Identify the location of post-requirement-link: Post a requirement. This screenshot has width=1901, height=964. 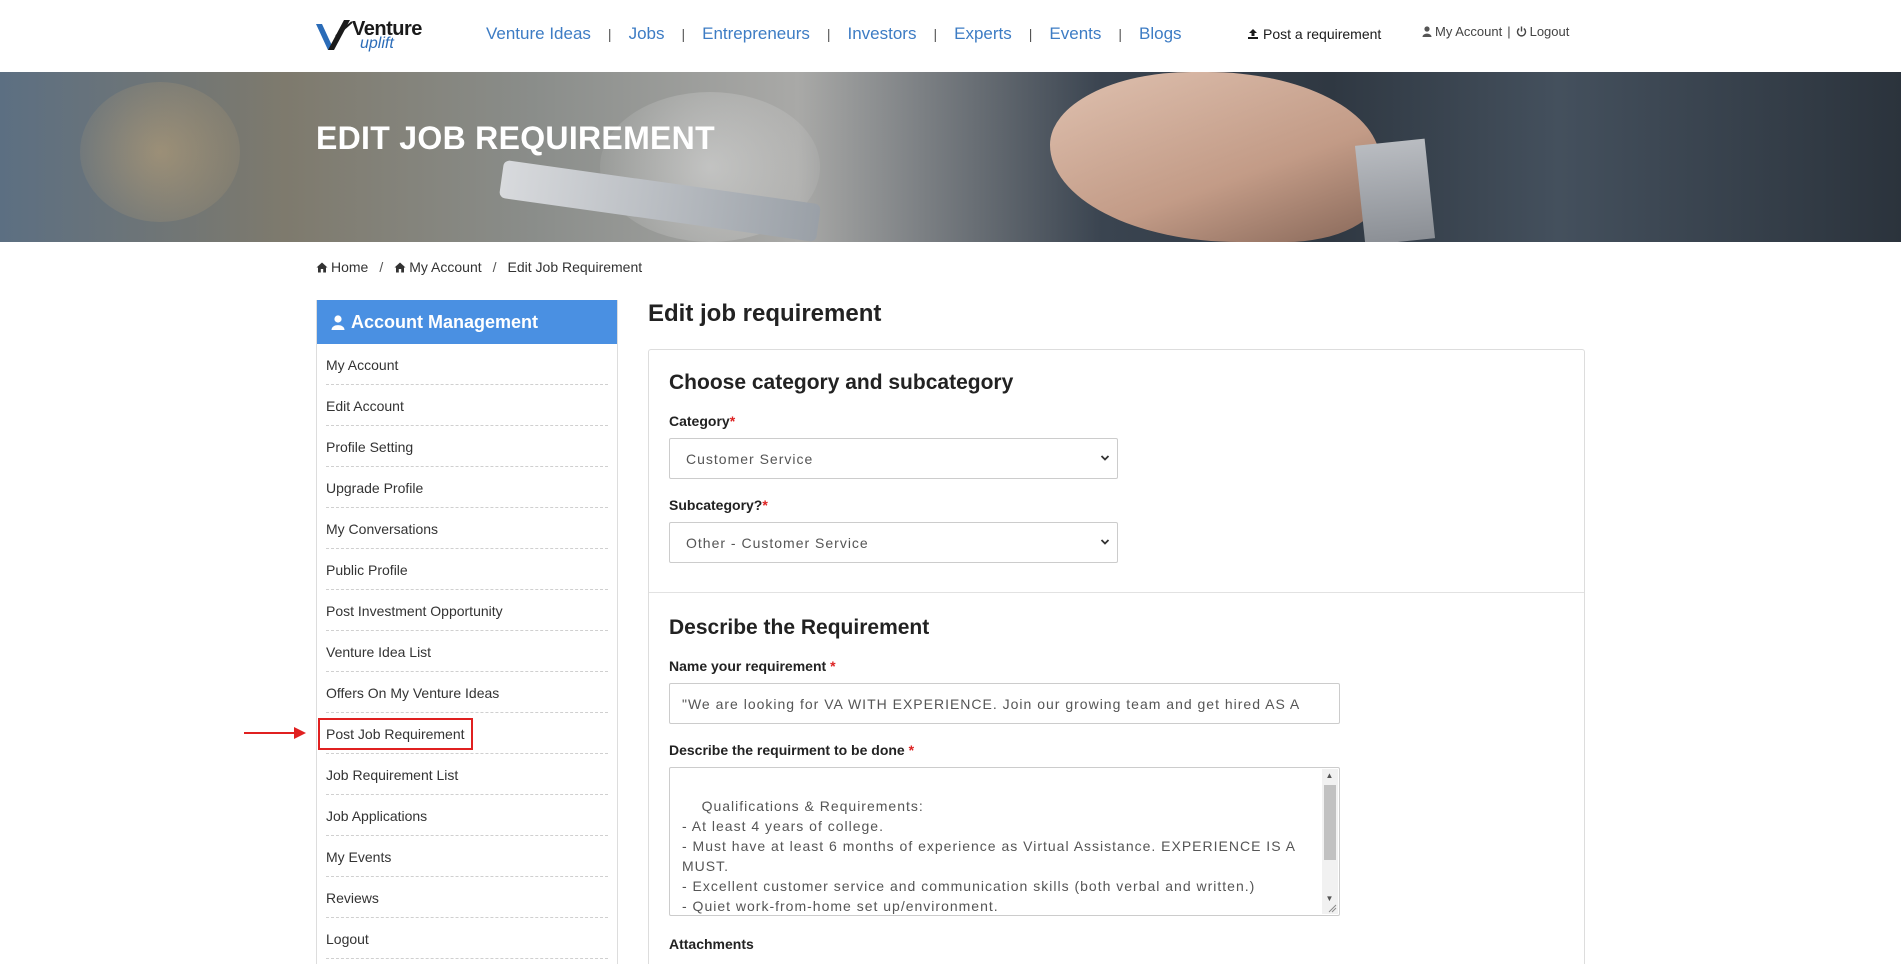
(1314, 34).